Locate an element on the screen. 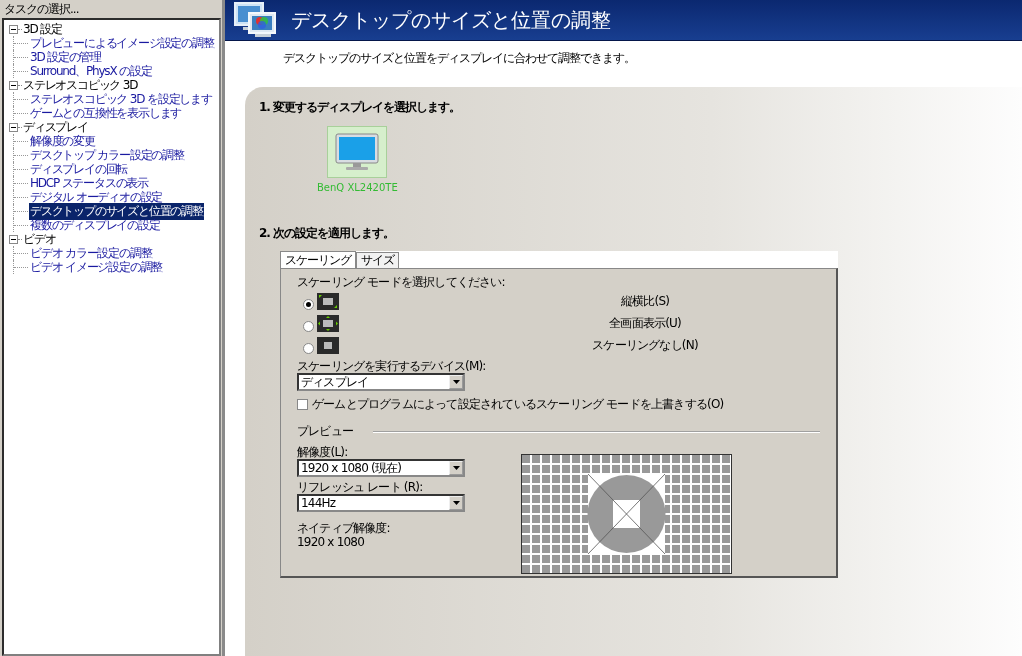  checkbox-label: ゲームとプログラムによって設定されているスケーリング モードを上書きする(O) is located at coordinates (518, 404).